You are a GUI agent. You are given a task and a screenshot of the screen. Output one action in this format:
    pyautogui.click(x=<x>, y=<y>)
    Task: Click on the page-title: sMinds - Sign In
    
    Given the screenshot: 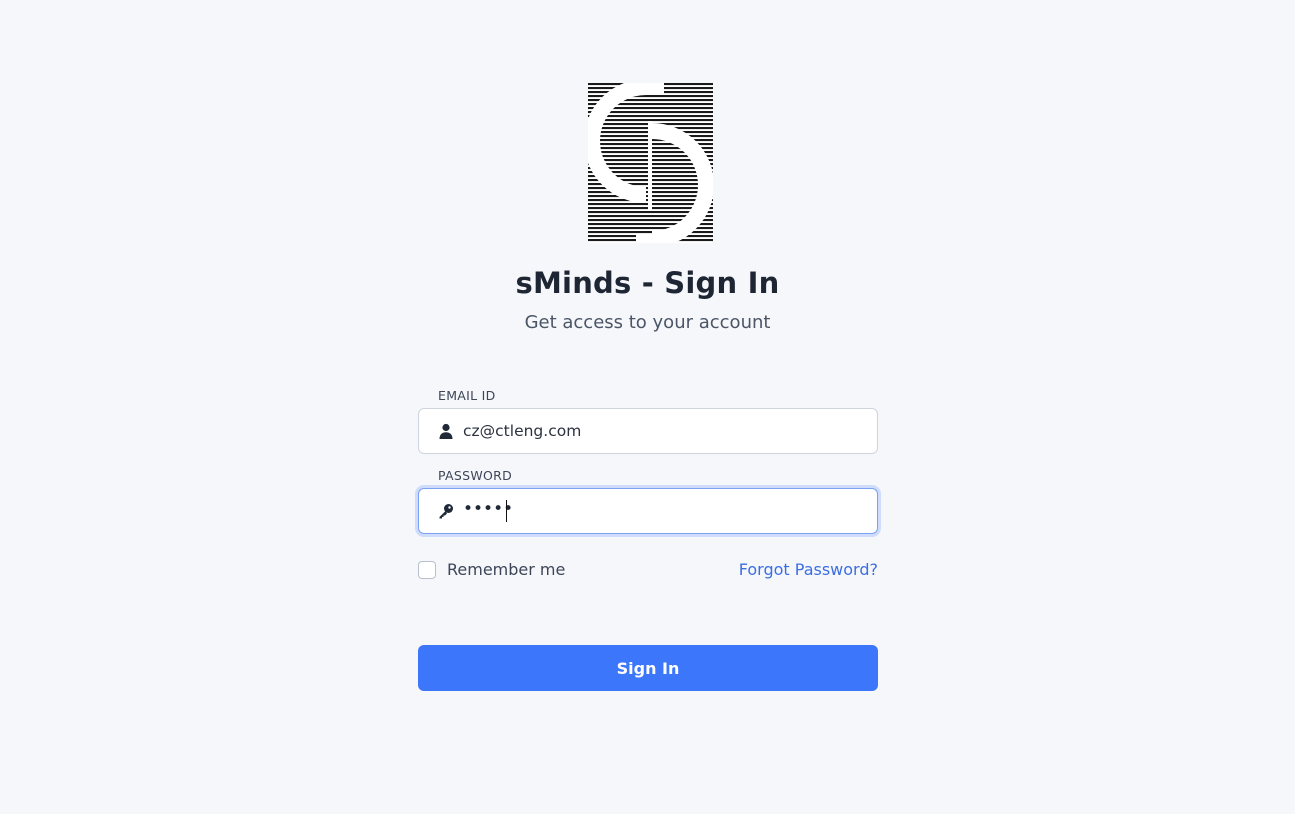 What is the action you would take?
    pyautogui.click(x=647, y=283)
    